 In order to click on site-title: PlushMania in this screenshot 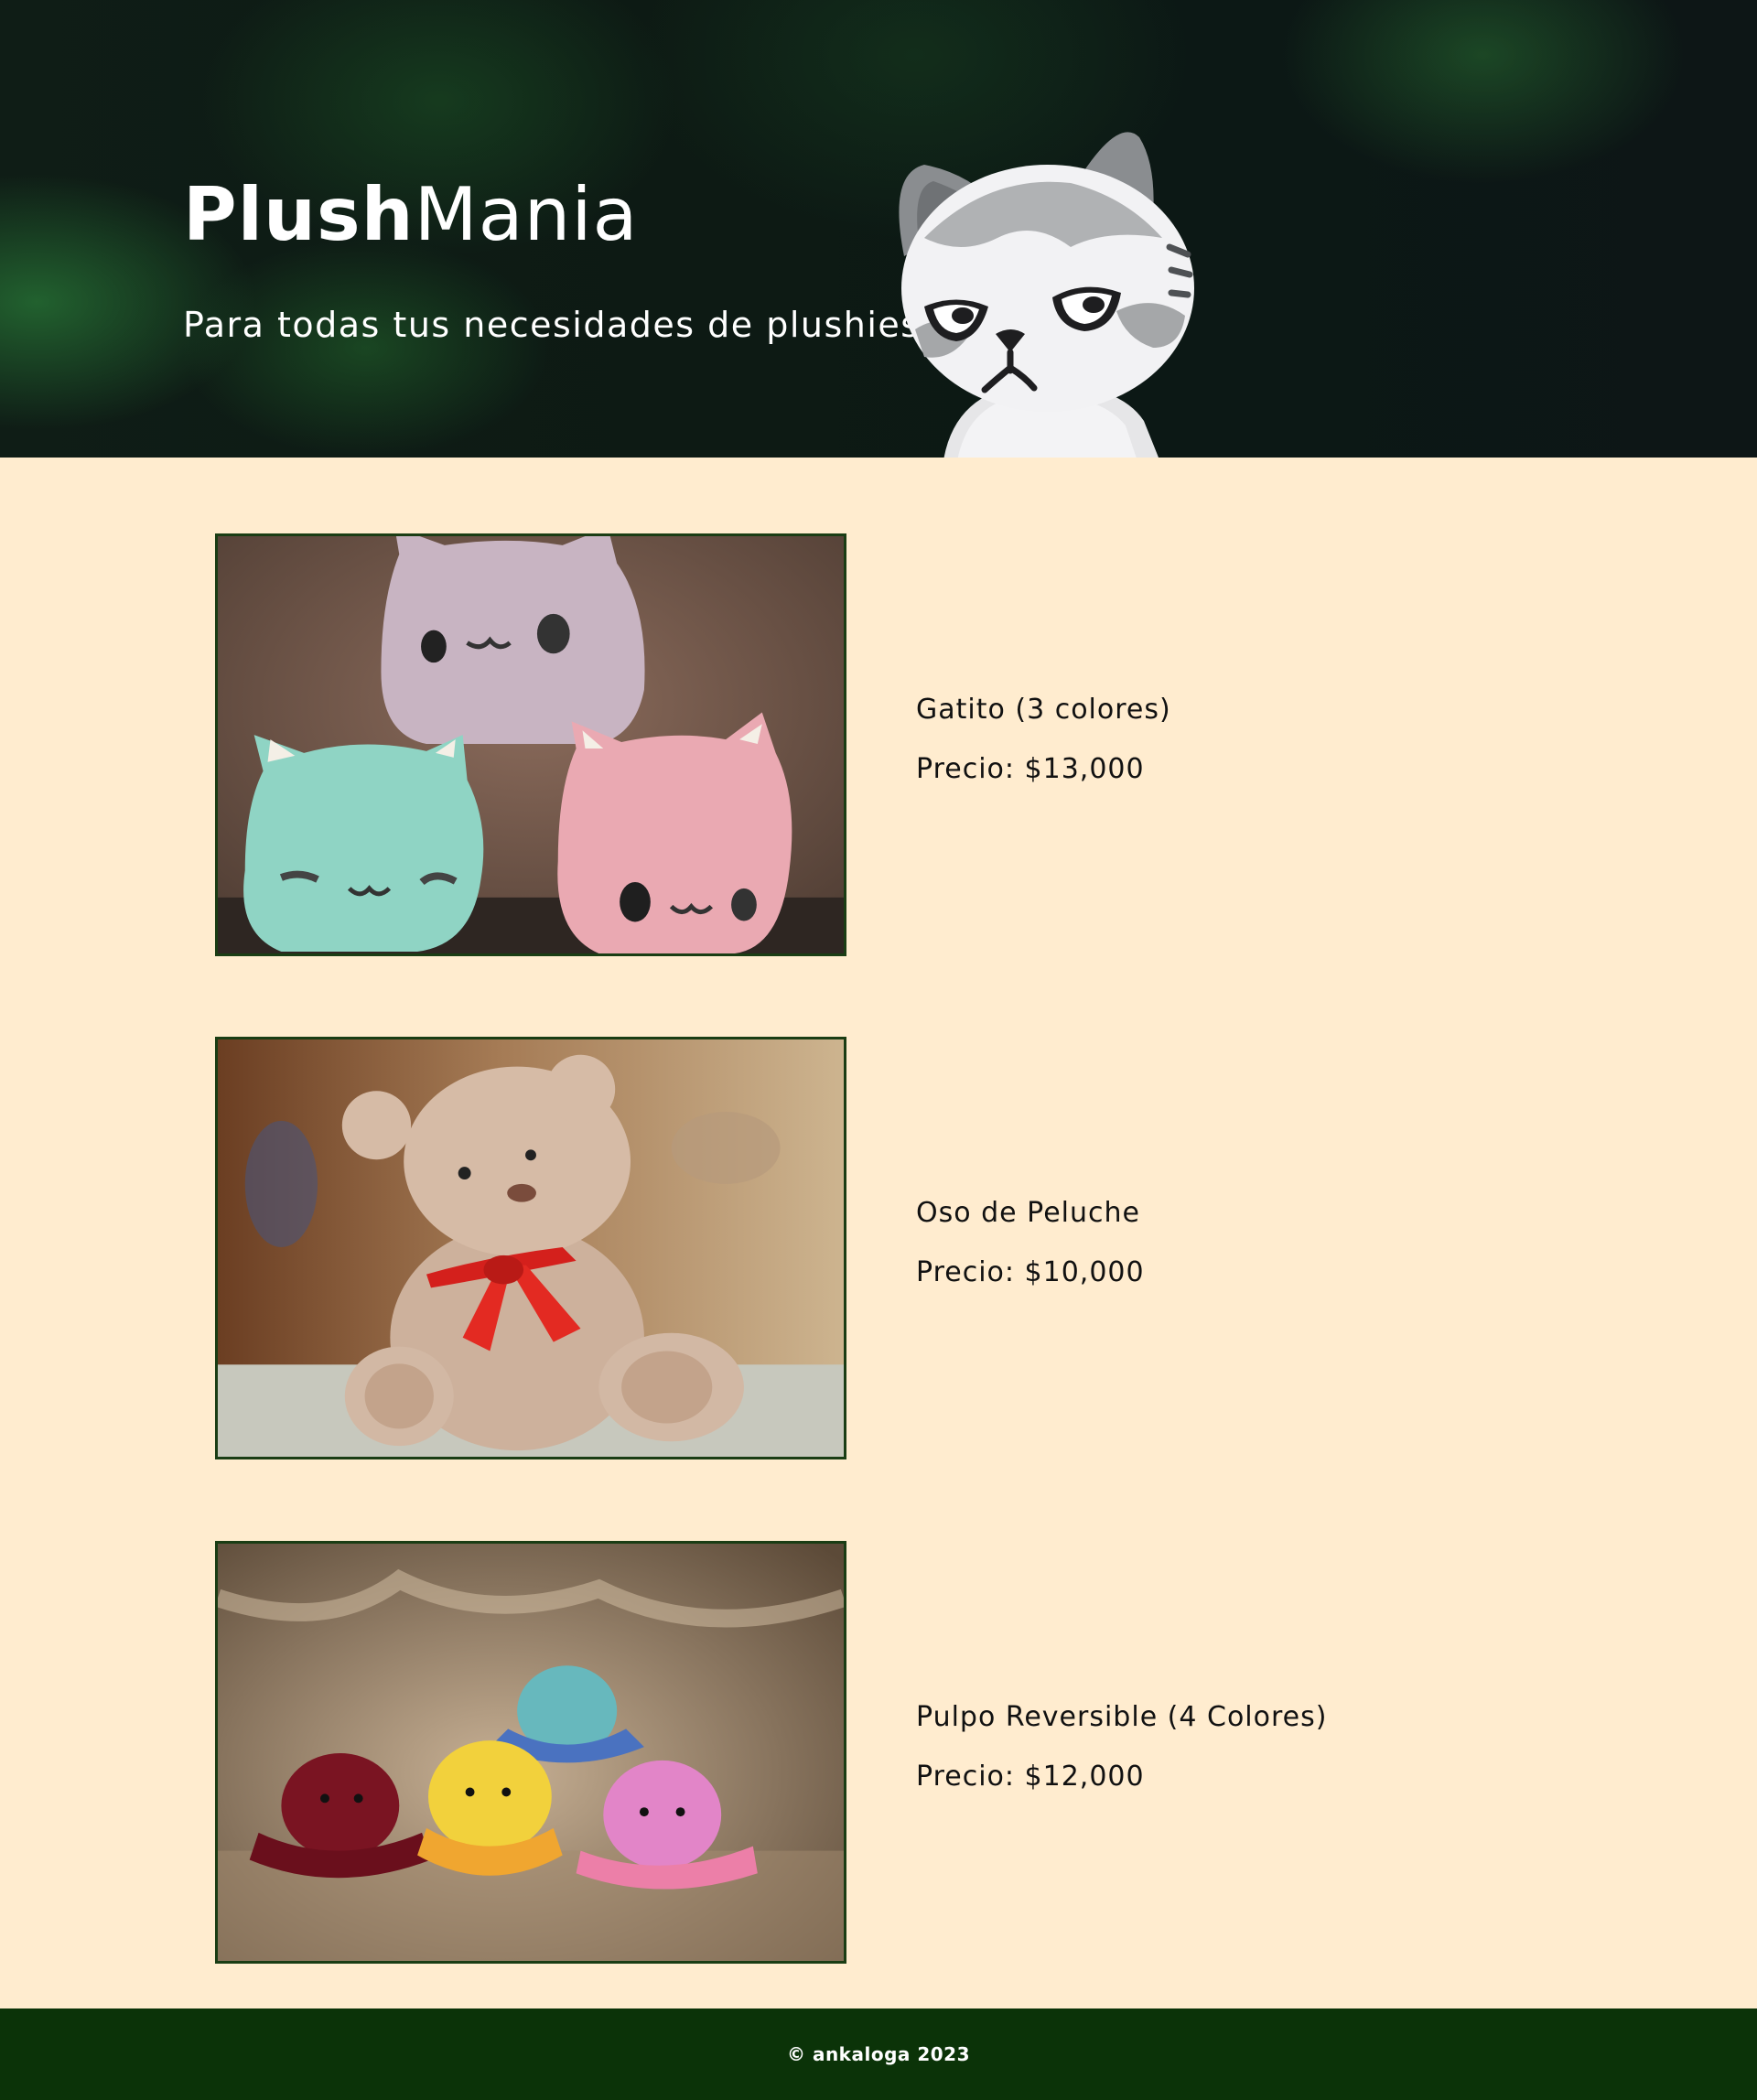, I will do `click(411, 215)`.